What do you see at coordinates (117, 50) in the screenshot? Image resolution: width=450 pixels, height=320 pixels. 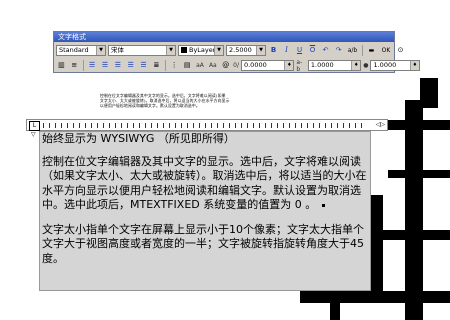 I see `font-value: 宋体` at bounding box center [117, 50].